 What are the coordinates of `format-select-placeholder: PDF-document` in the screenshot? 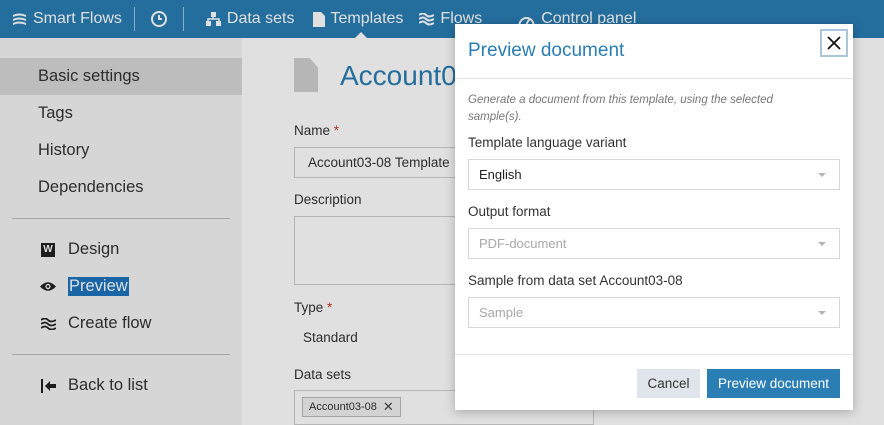 It's located at (523, 243).